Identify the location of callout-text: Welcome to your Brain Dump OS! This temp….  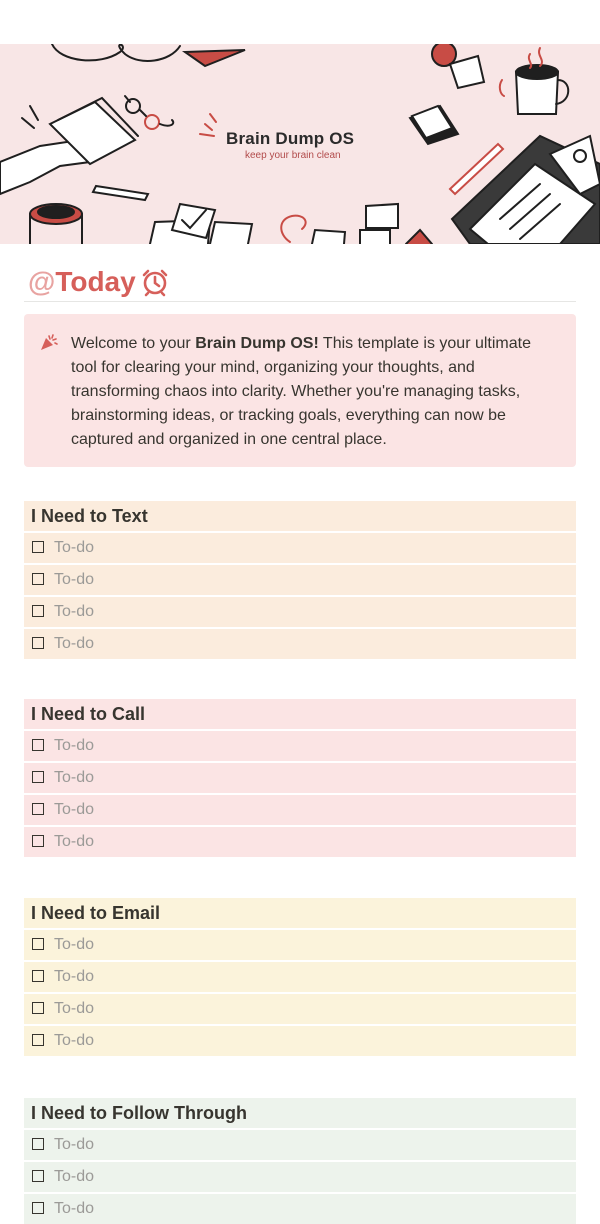
(316, 392).